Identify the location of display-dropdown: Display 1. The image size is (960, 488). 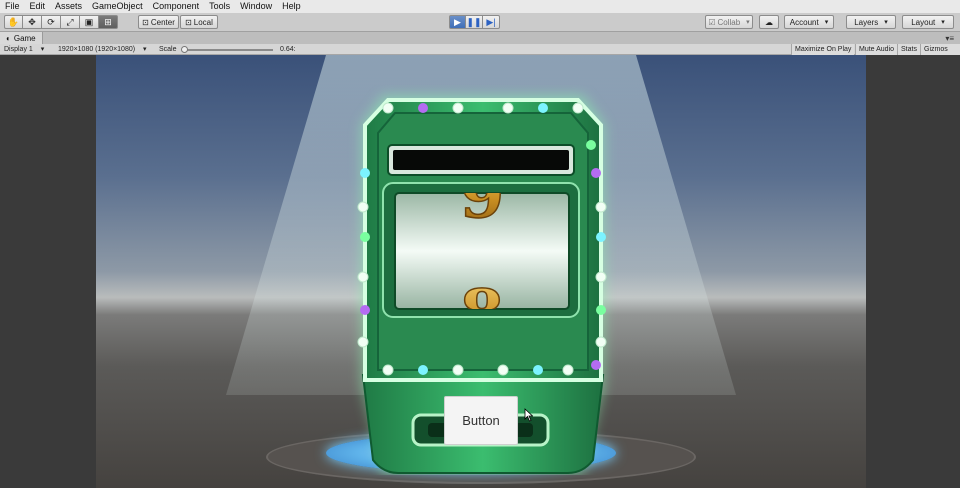
(24, 49).